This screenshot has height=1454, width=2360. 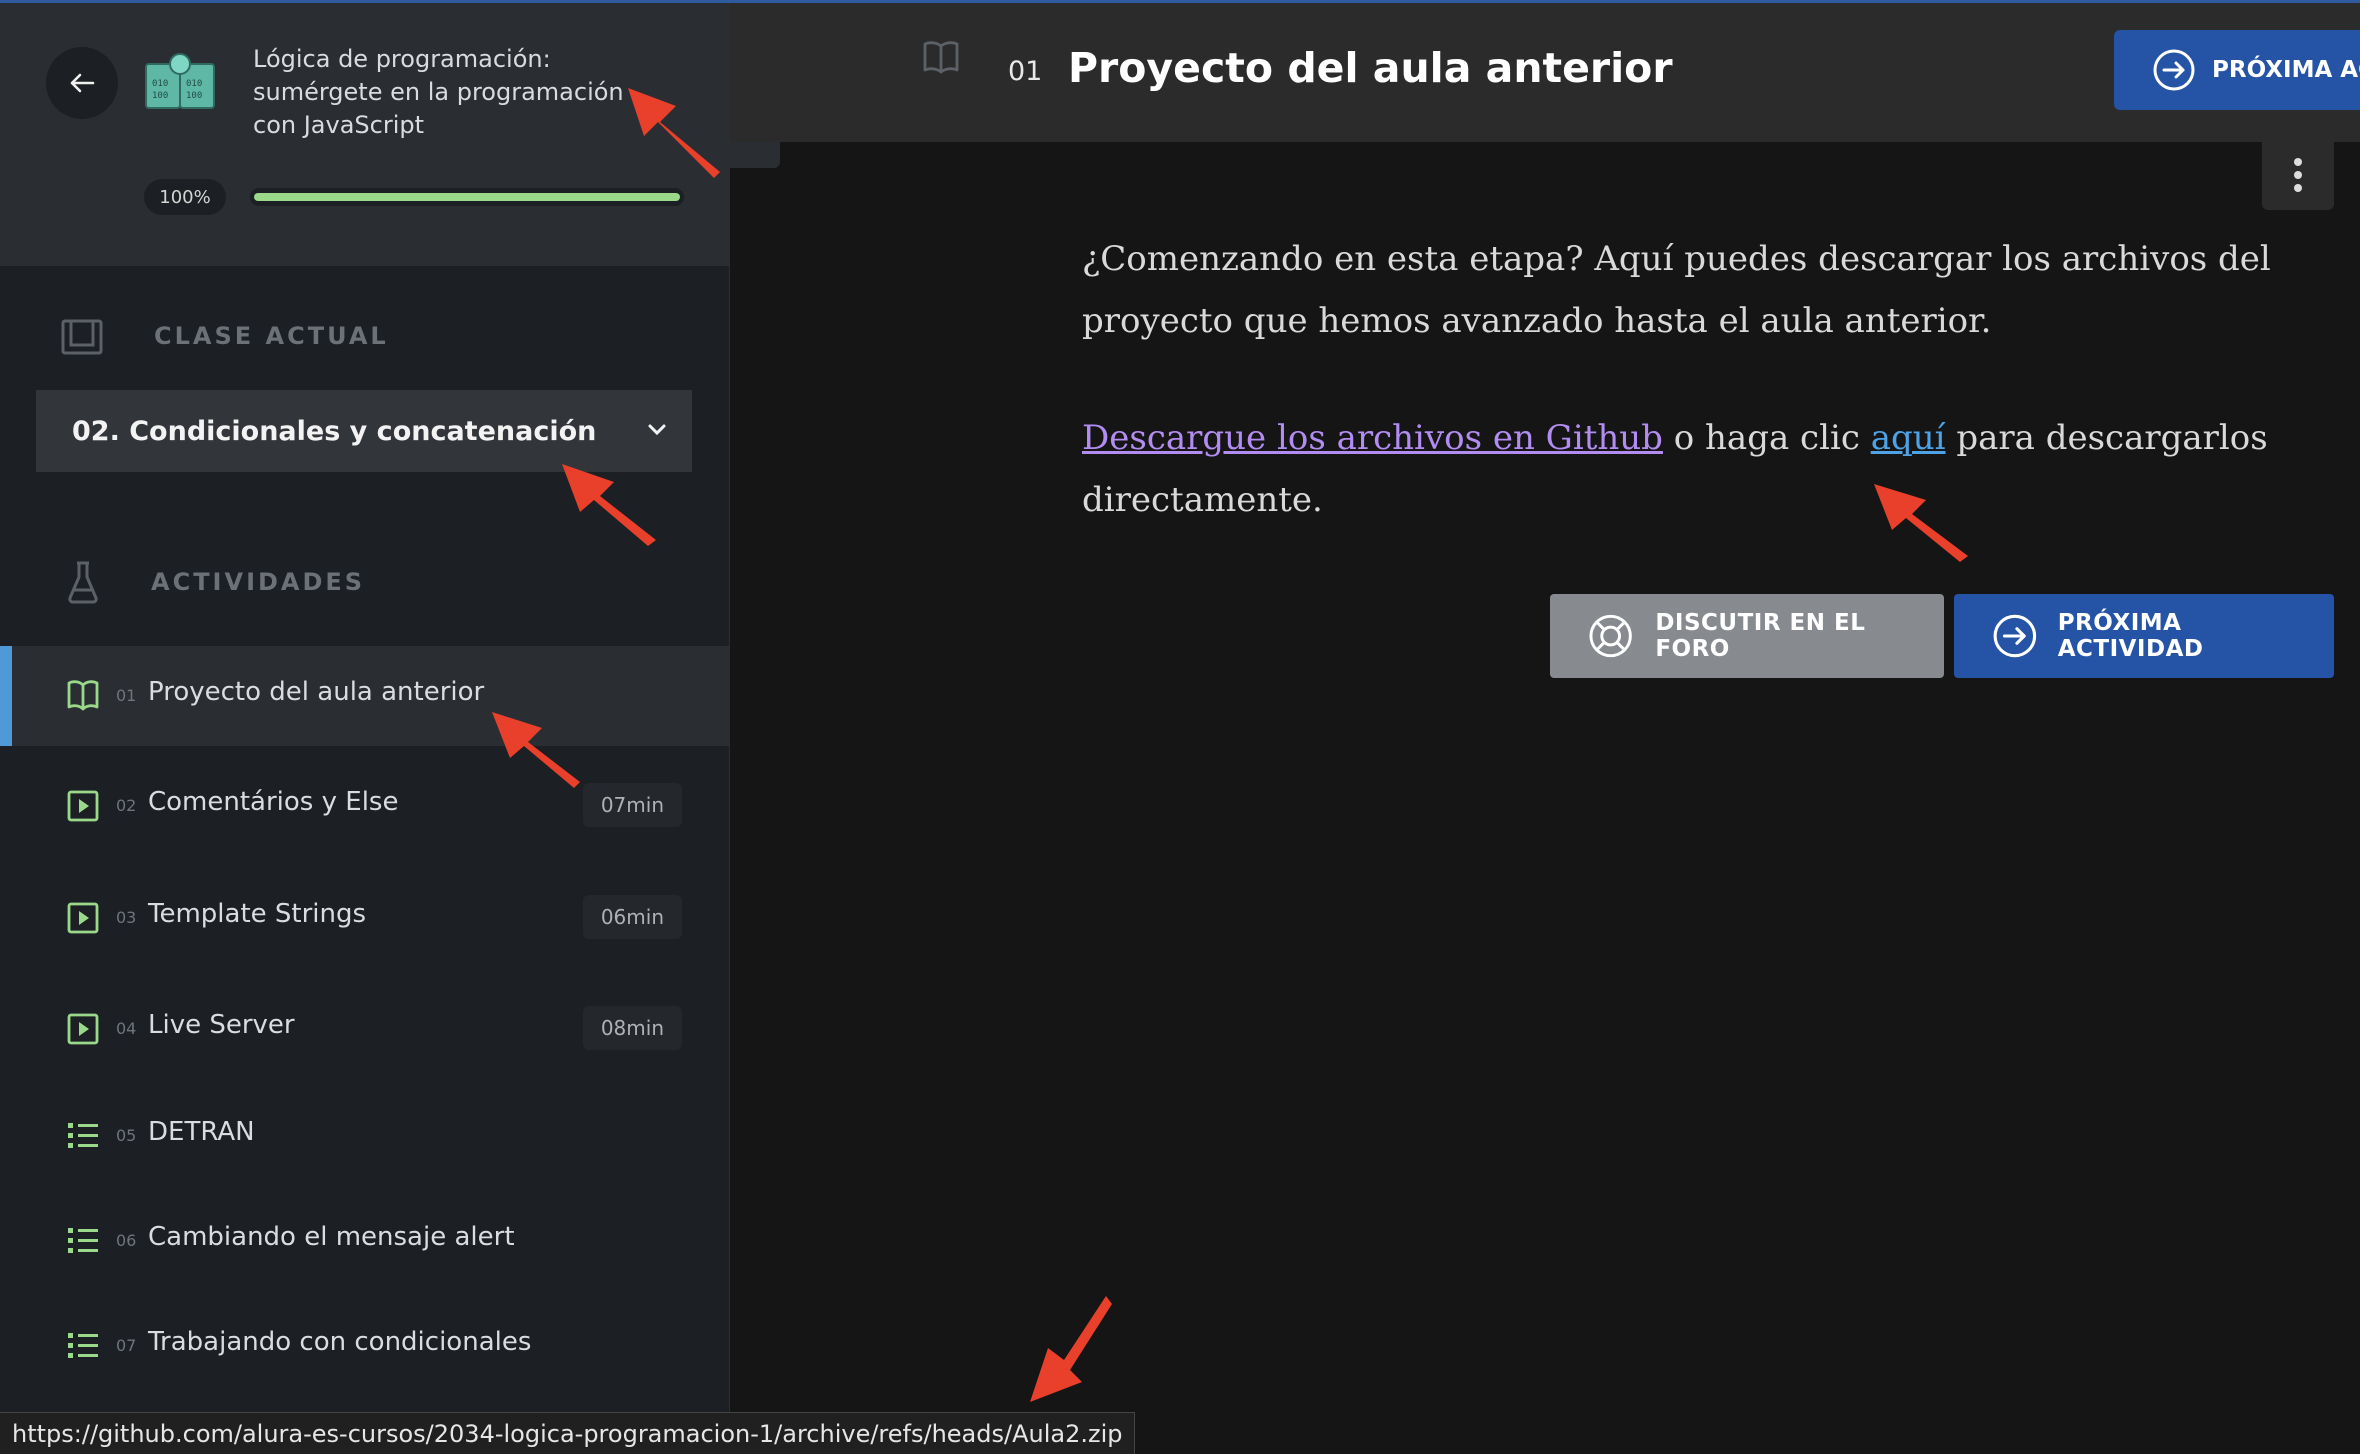 What do you see at coordinates (1760, 636) in the screenshot?
I see `forum-label: DISCUTIR EN EL FORO` at bounding box center [1760, 636].